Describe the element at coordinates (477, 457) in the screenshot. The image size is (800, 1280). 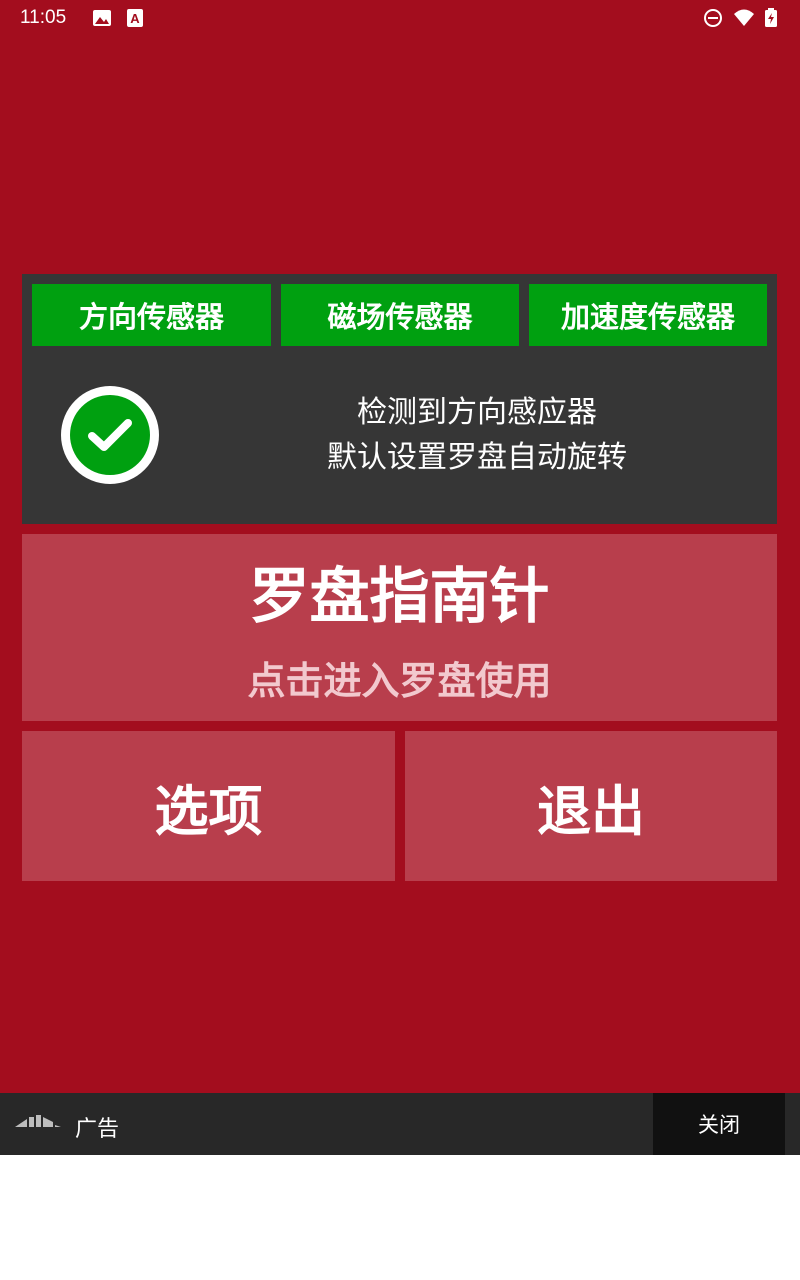
I see `sensor-status-line-2: 默认设置罗盘自动旋转` at that location.